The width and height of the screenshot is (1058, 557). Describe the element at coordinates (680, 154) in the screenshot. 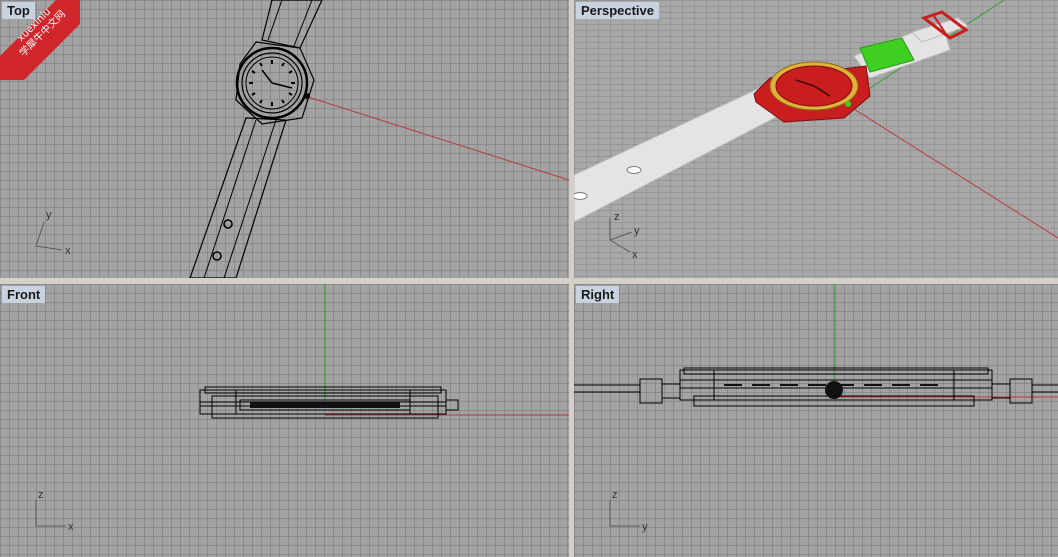

I see `strap-lower` at that location.